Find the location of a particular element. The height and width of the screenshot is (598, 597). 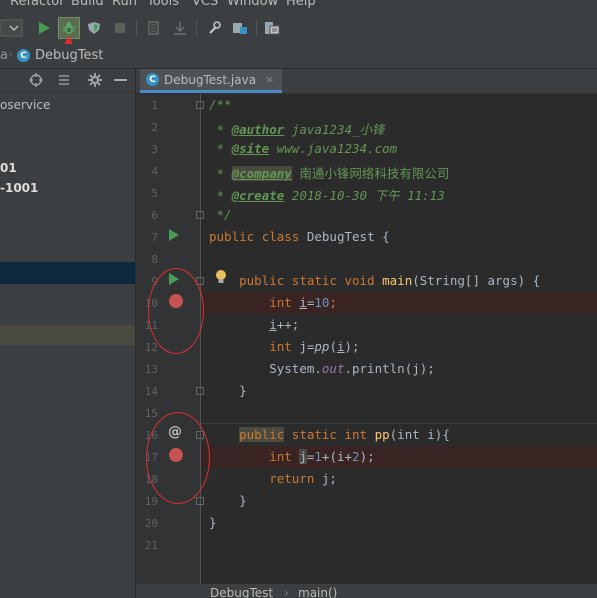

project-structure-icon is located at coordinates (240, 28).